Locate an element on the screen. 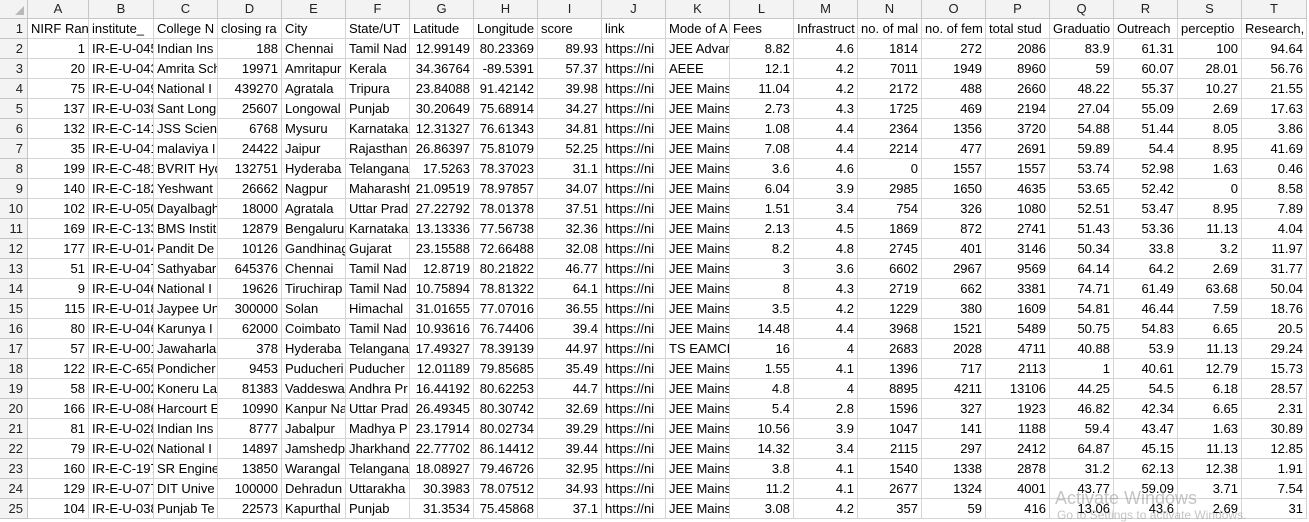 The height and width of the screenshot is (522, 1309). table-cell: 23.15588 is located at coordinates (442, 249).